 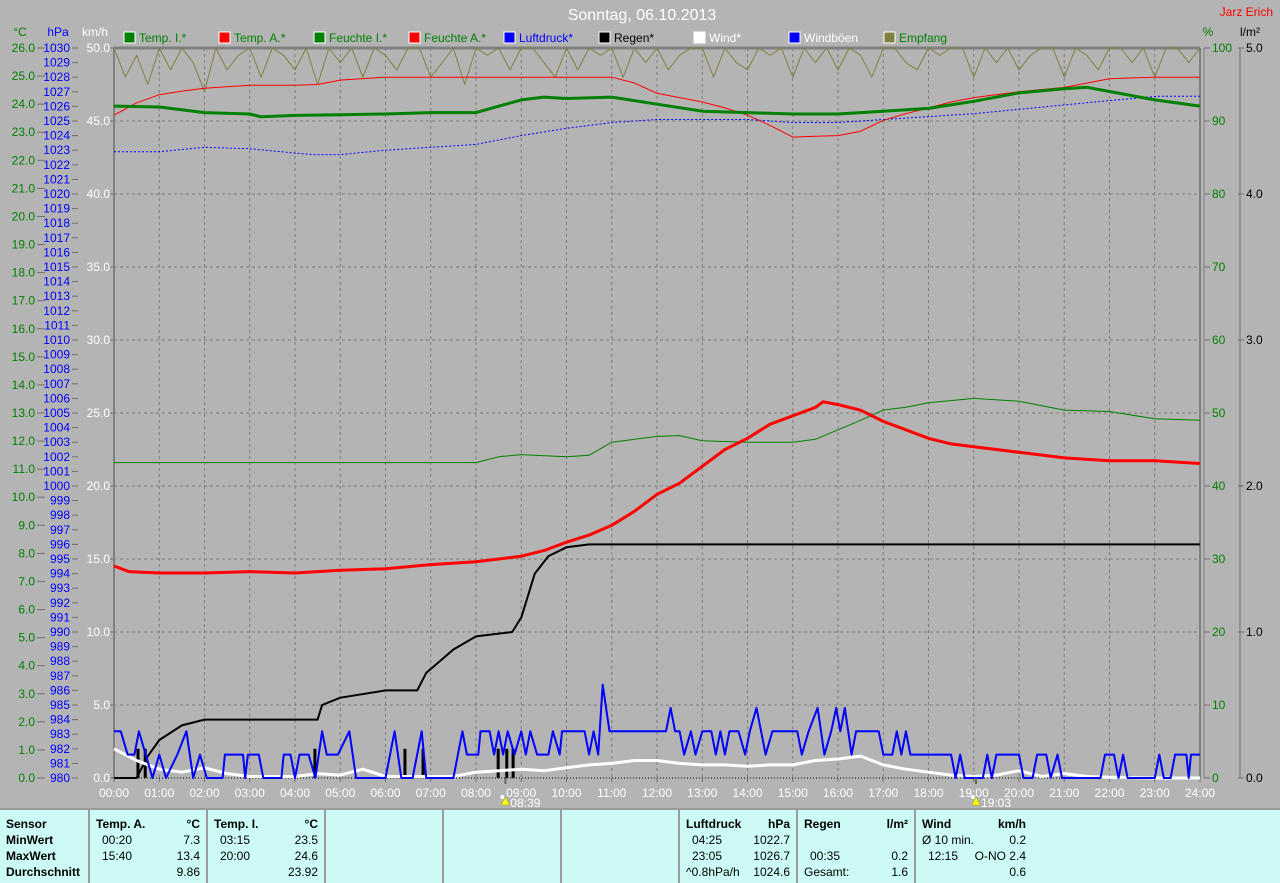 I want to click on x-axis-tick-label: 24:00, so click(x=1200, y=793).